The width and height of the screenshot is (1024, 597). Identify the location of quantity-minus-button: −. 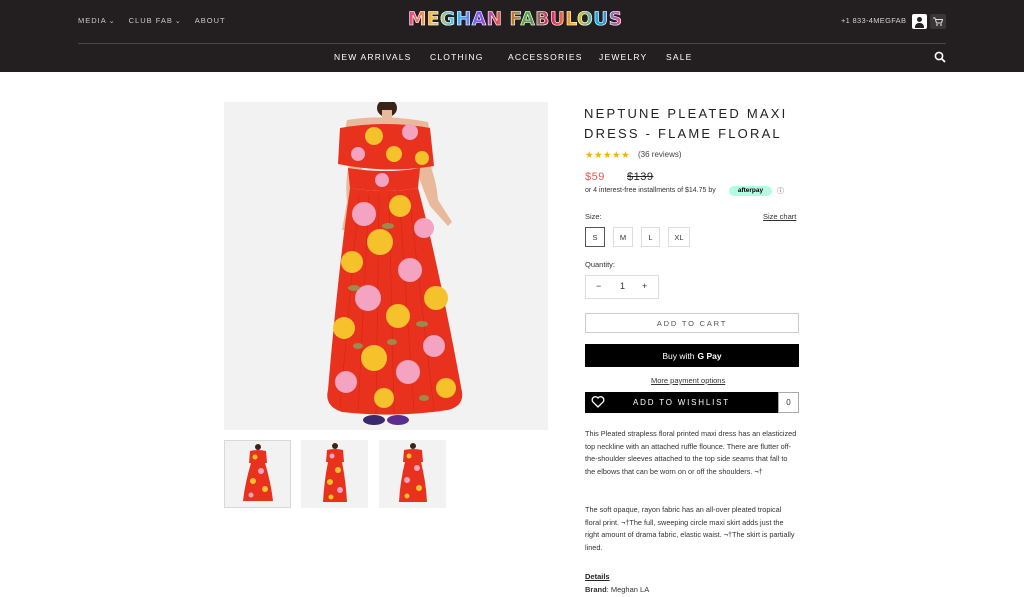
(598, 286).